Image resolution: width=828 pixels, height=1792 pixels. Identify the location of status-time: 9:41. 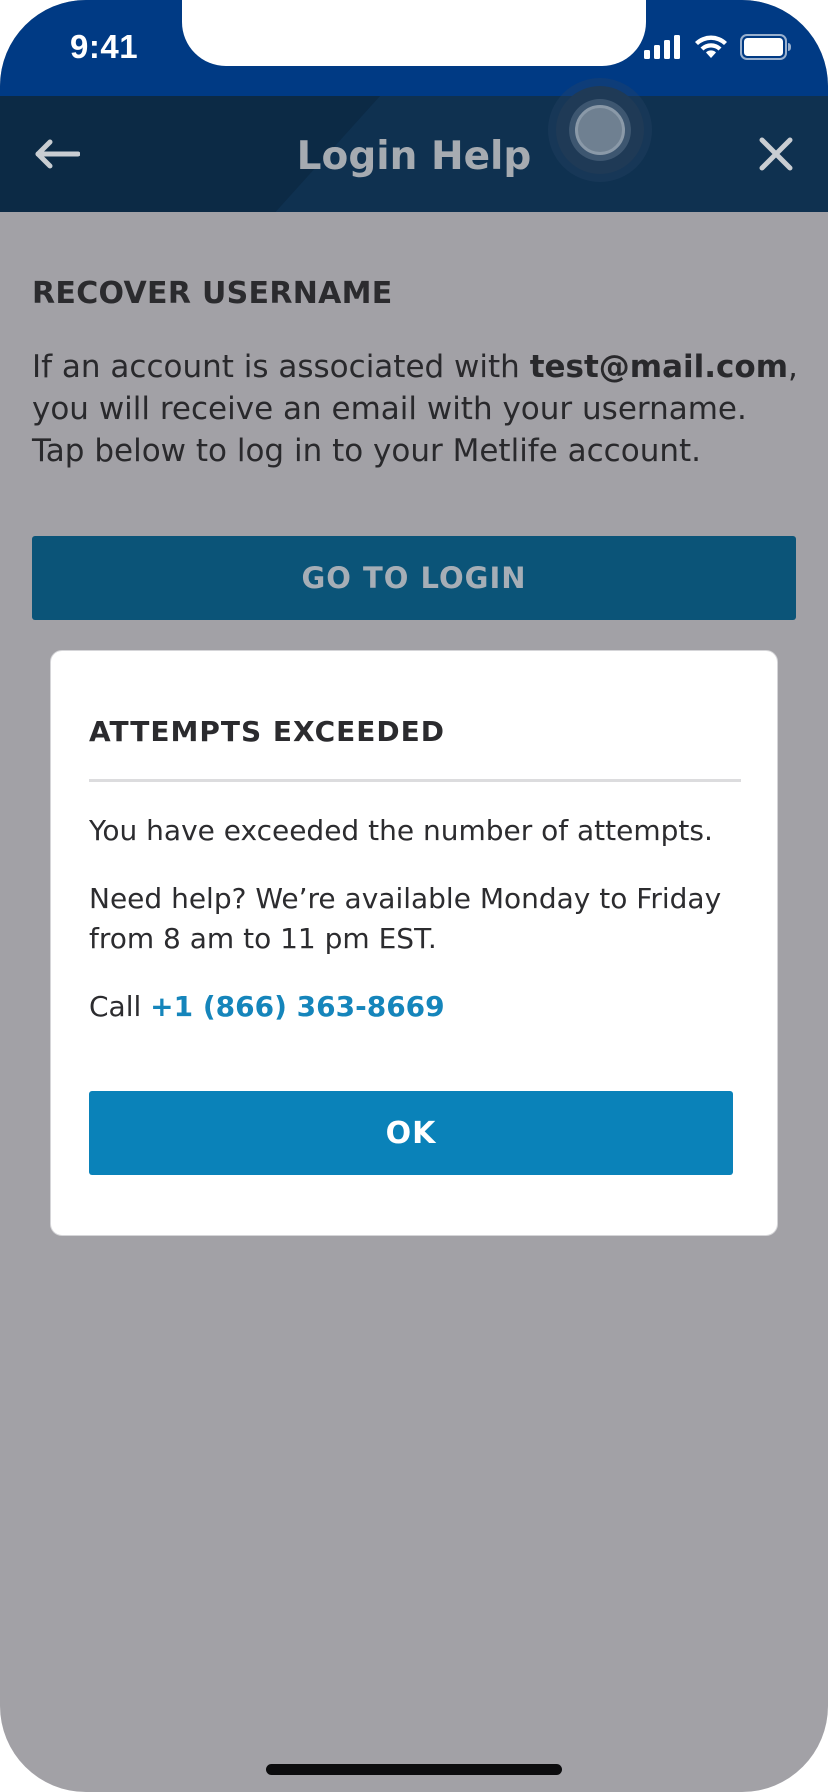
(104, 46).